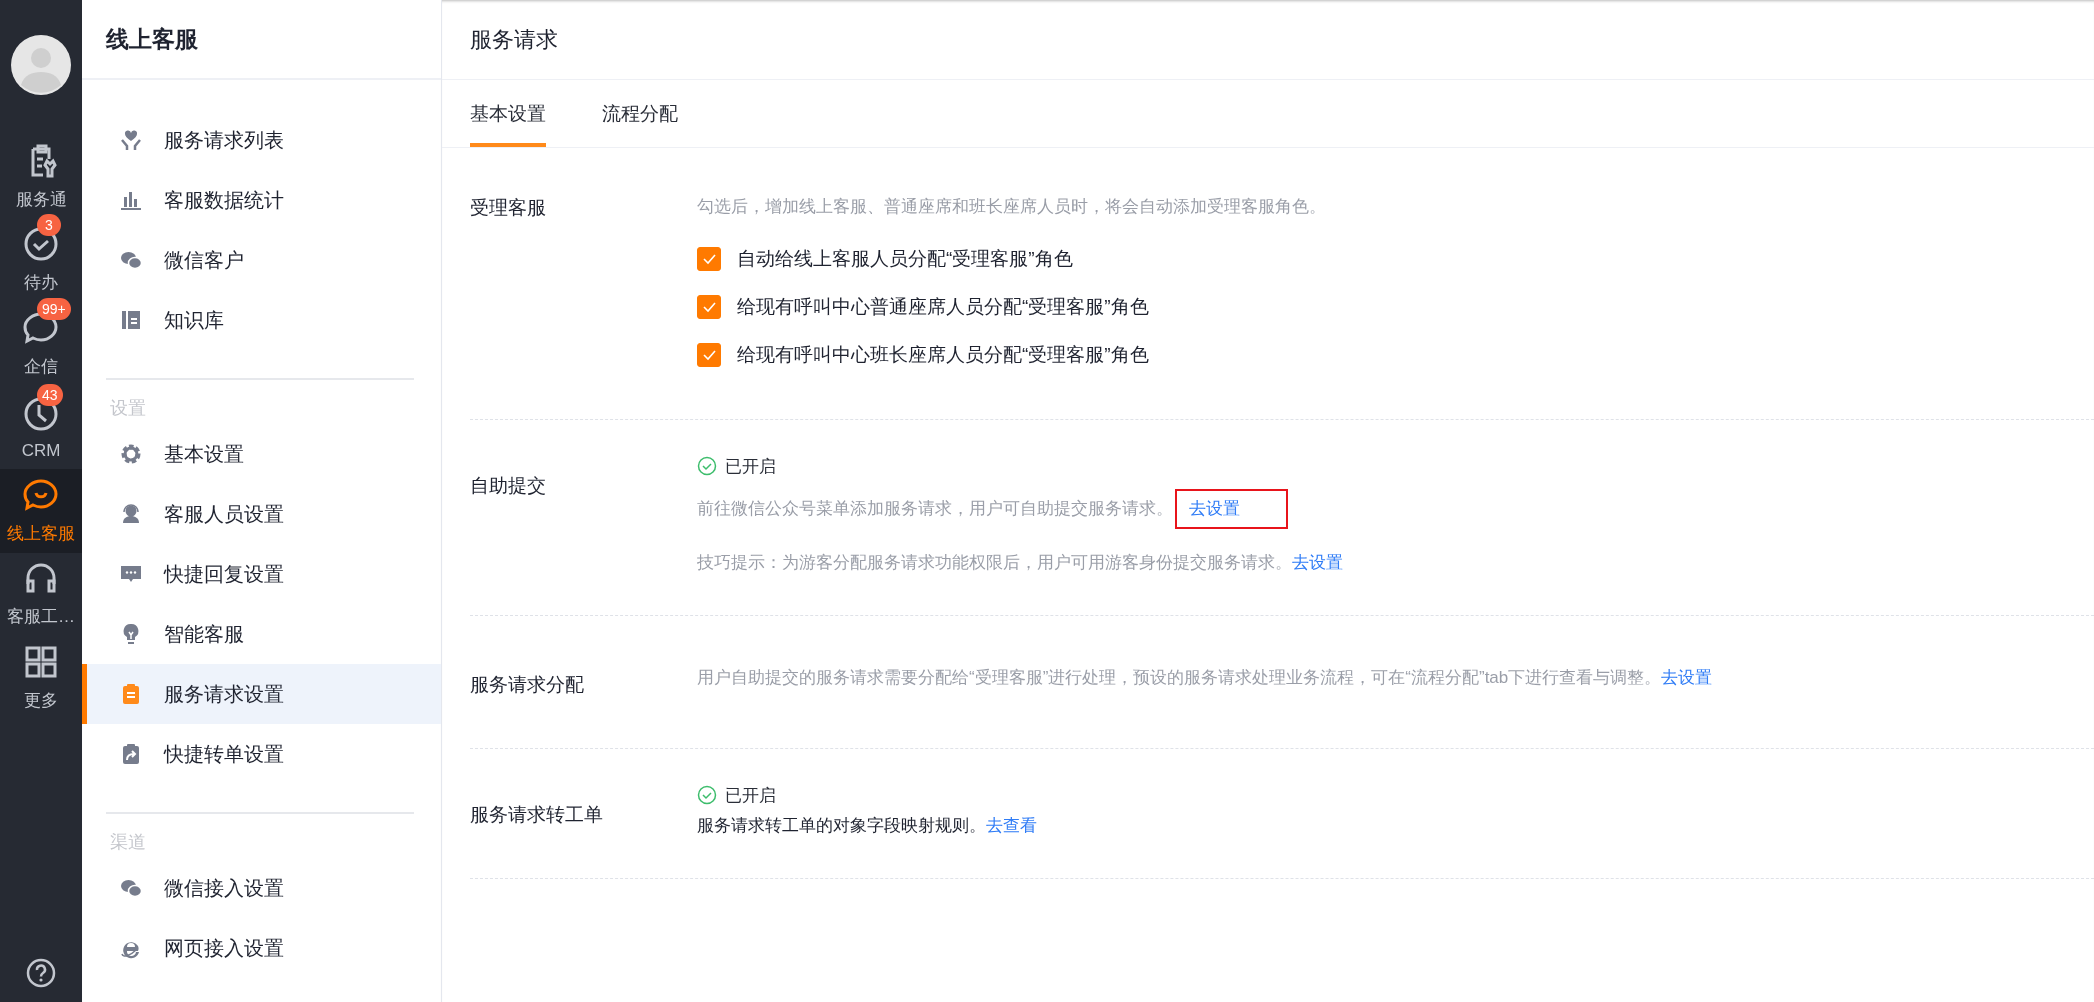 Image resolution: width=2094 pixels, height=1002 pixels. Describe the element at coordinates (41, 427) in the screenshot. I see `rail-nav-item: 43 CRM` at that location.